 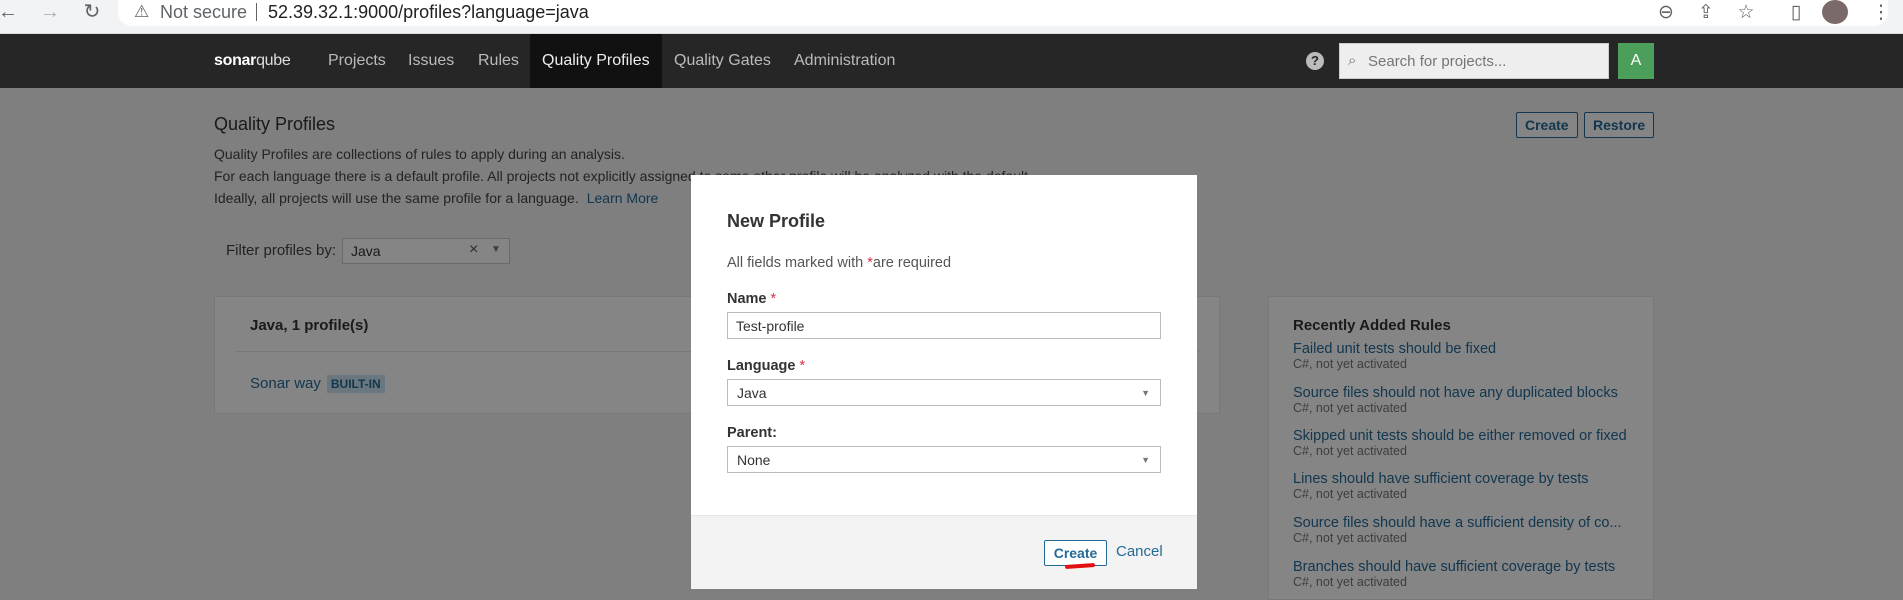 I want to click on profile-name-field, so click(x=944, y=325).